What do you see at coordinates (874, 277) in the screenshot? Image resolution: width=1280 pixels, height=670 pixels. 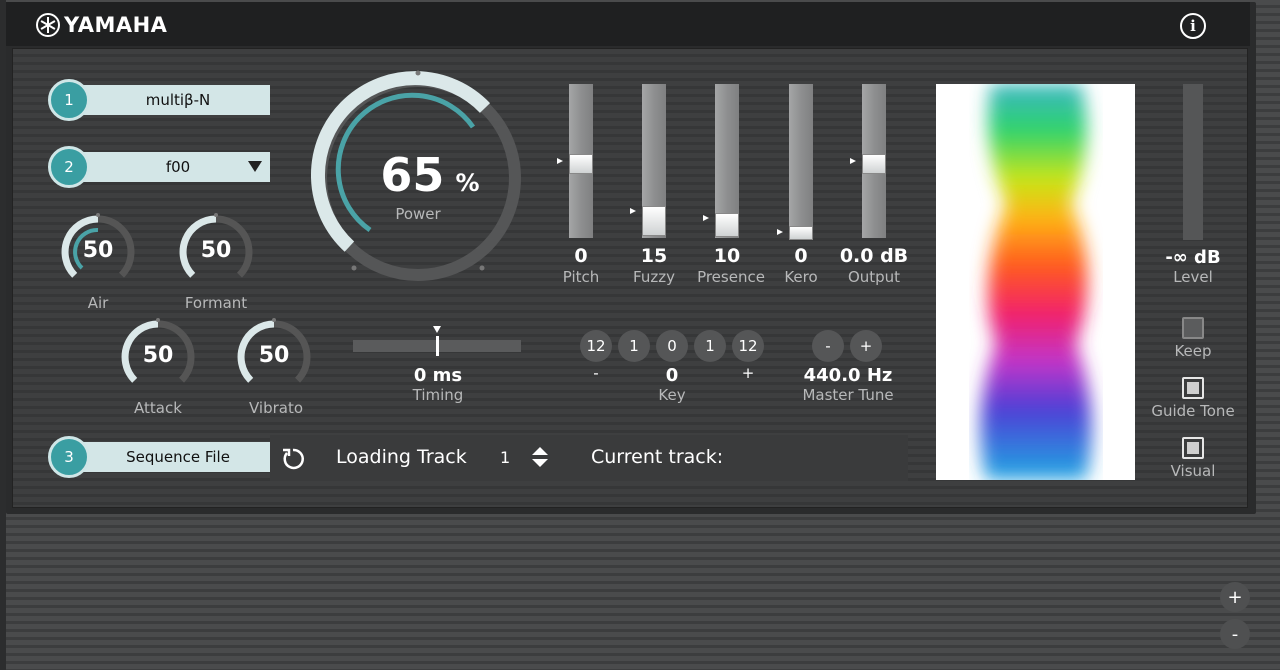 I see `output-label: Output` at bounding box center [874, 277].